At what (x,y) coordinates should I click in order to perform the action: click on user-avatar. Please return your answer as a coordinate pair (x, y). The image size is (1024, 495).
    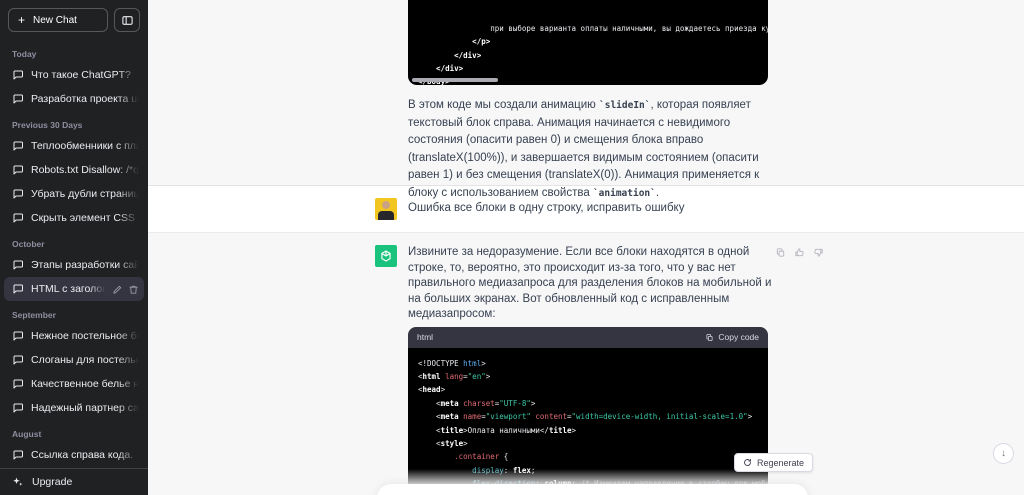
    Looking at the image, I should click on (386, 209).